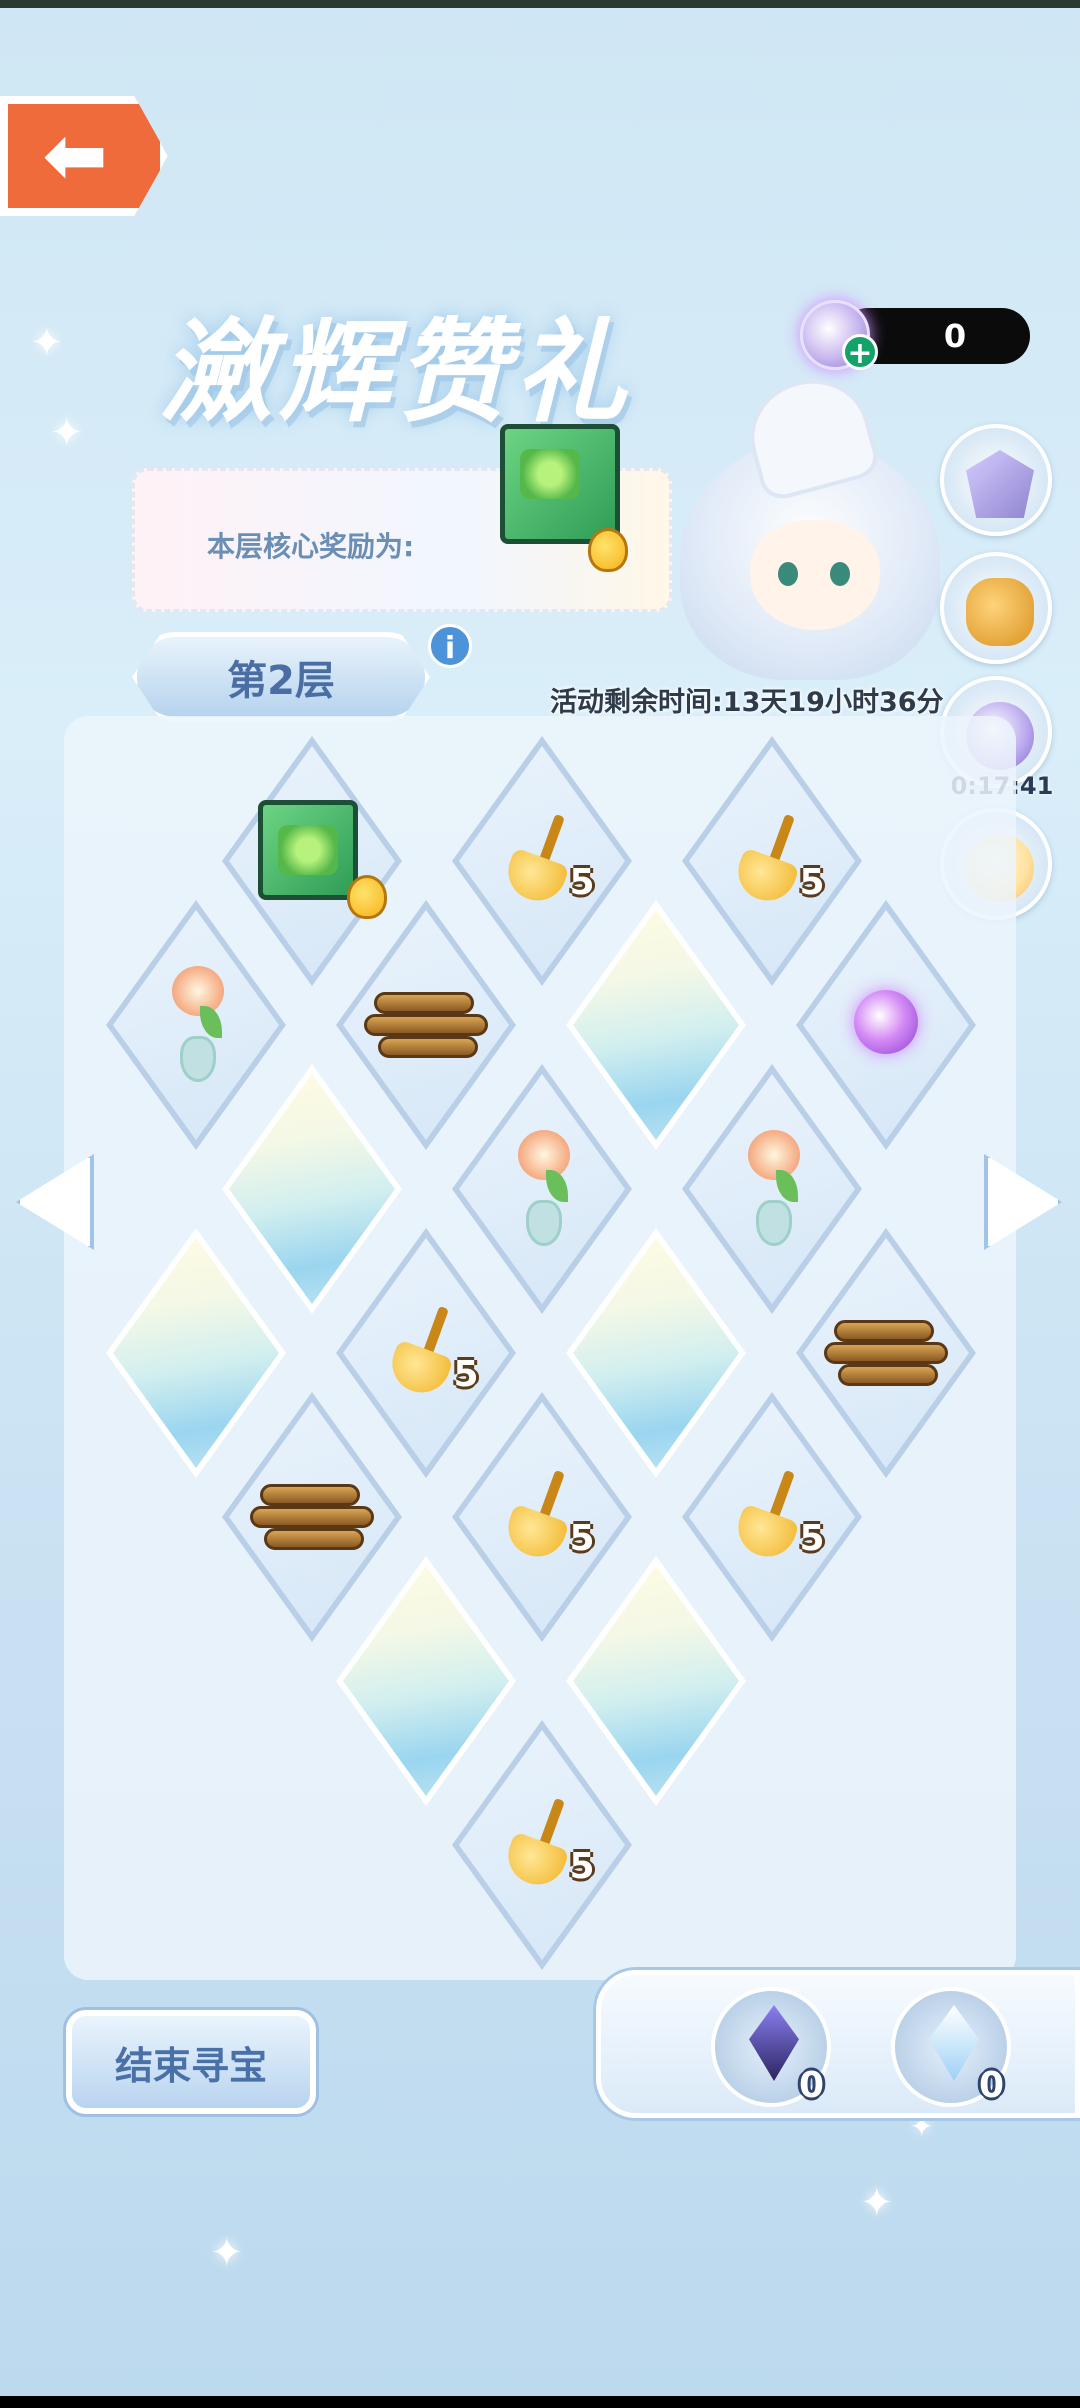 Image resolution: width=1080 pixels, height=2408 pixels. What do you see at coordinates (396, 372) in the screenshot?
I see `page-title: 瀲辉赞礼` at bounding box center [396, 372].